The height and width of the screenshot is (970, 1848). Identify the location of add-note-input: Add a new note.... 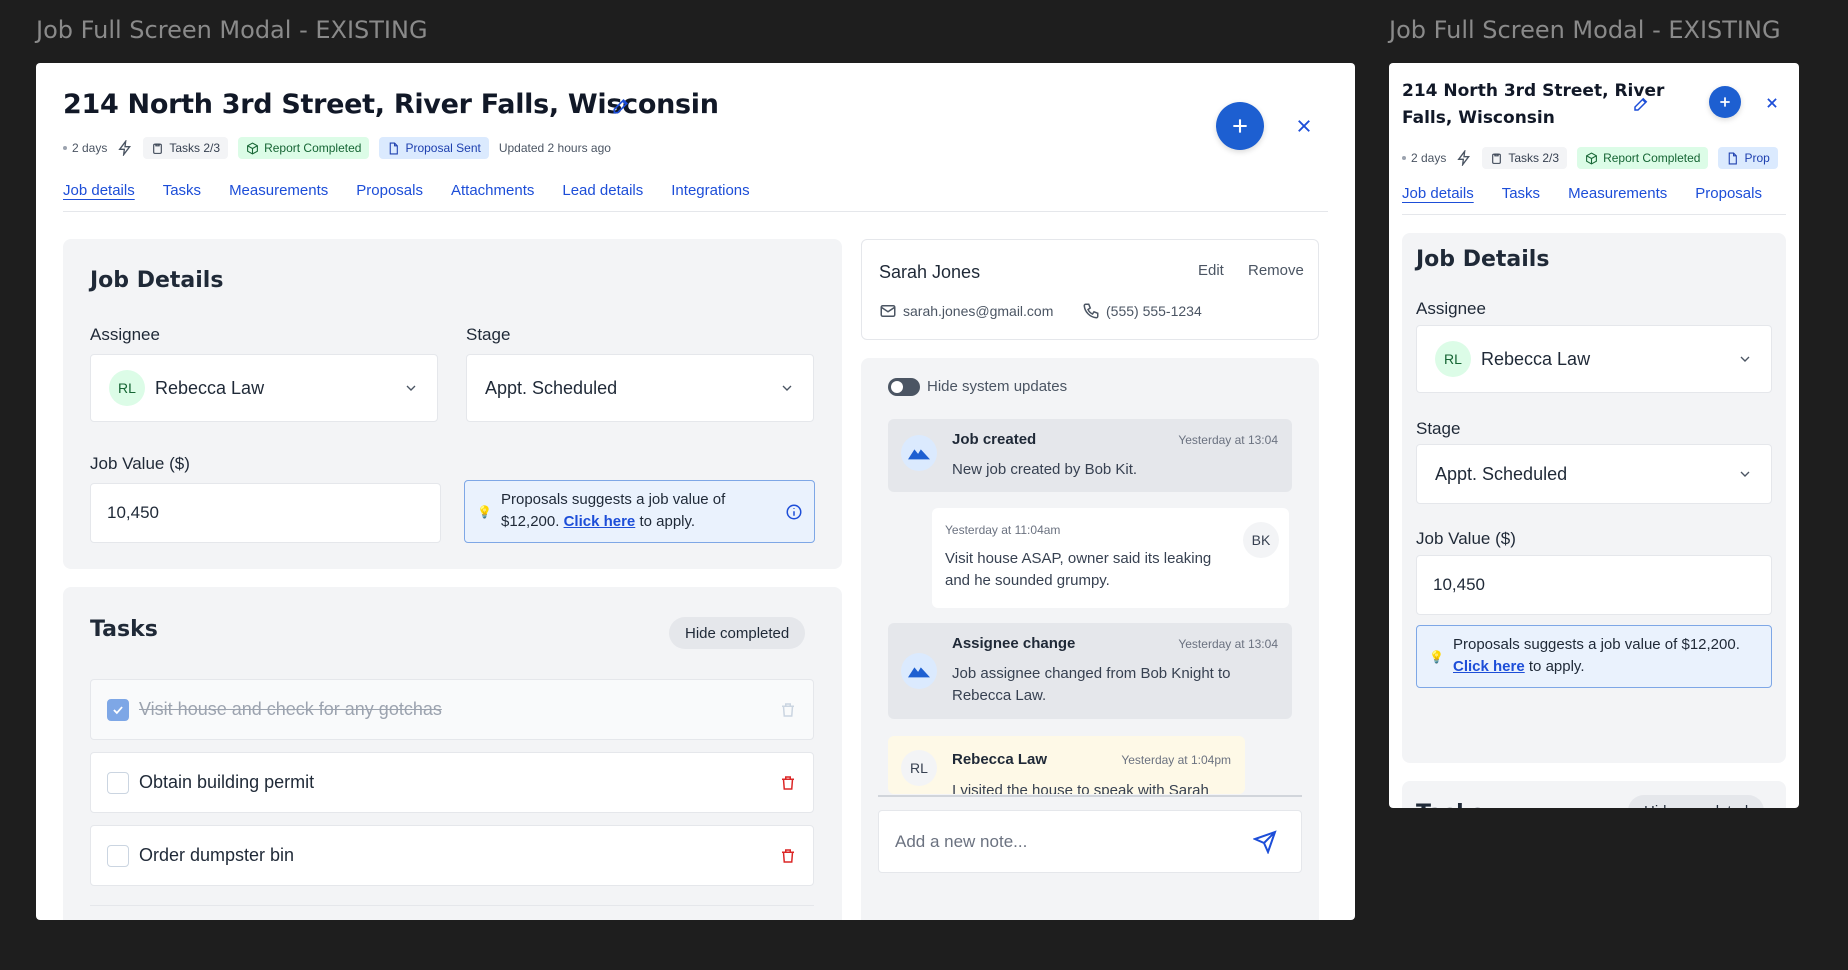
(1090, 841).